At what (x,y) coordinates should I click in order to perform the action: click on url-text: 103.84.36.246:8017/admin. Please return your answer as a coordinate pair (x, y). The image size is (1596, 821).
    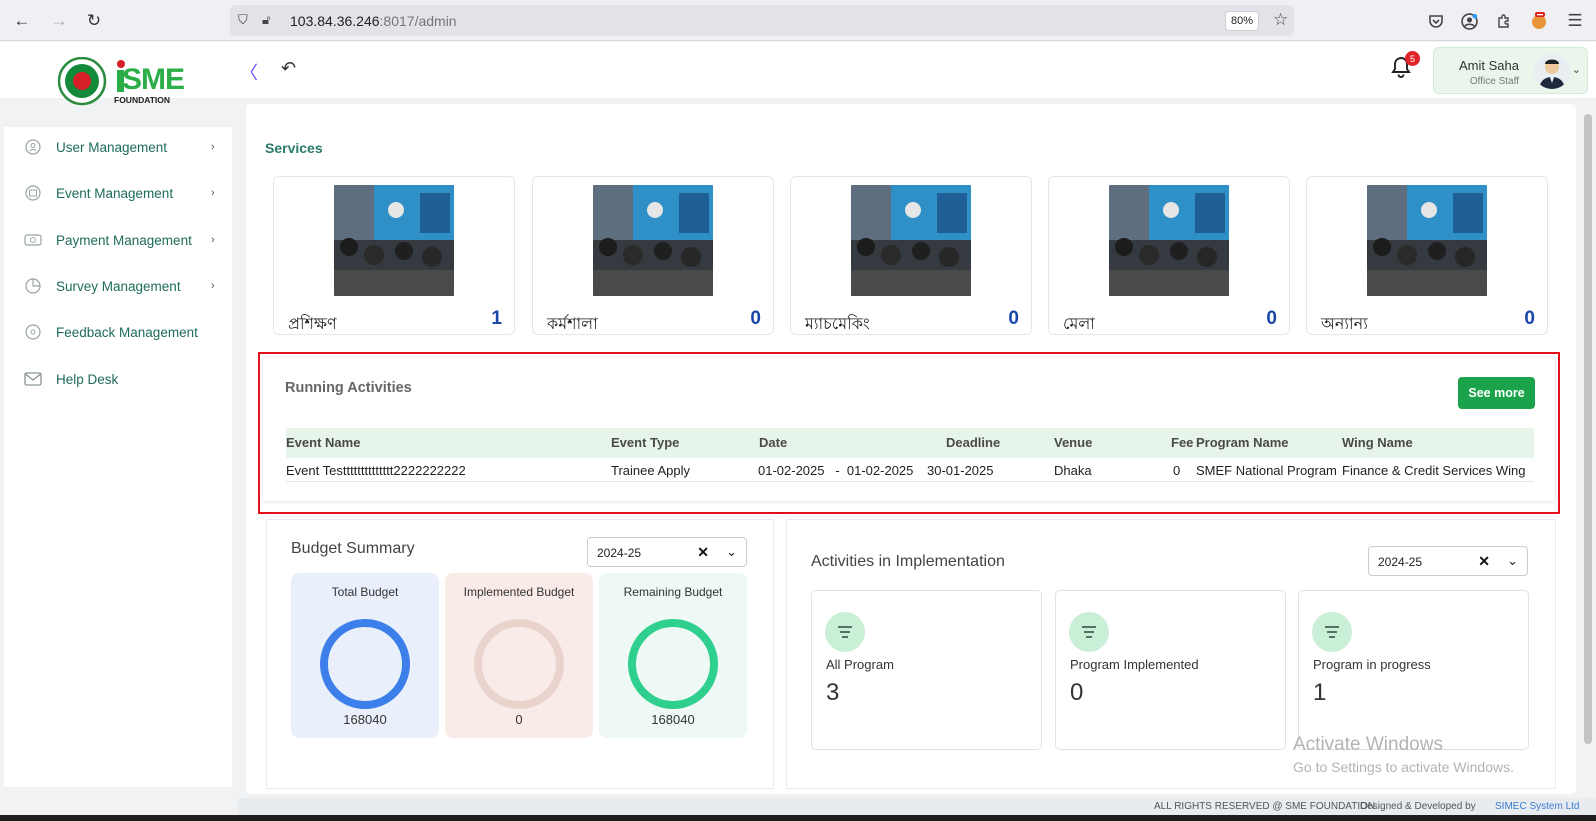
    Looking at the image, I should click on (373, 21).